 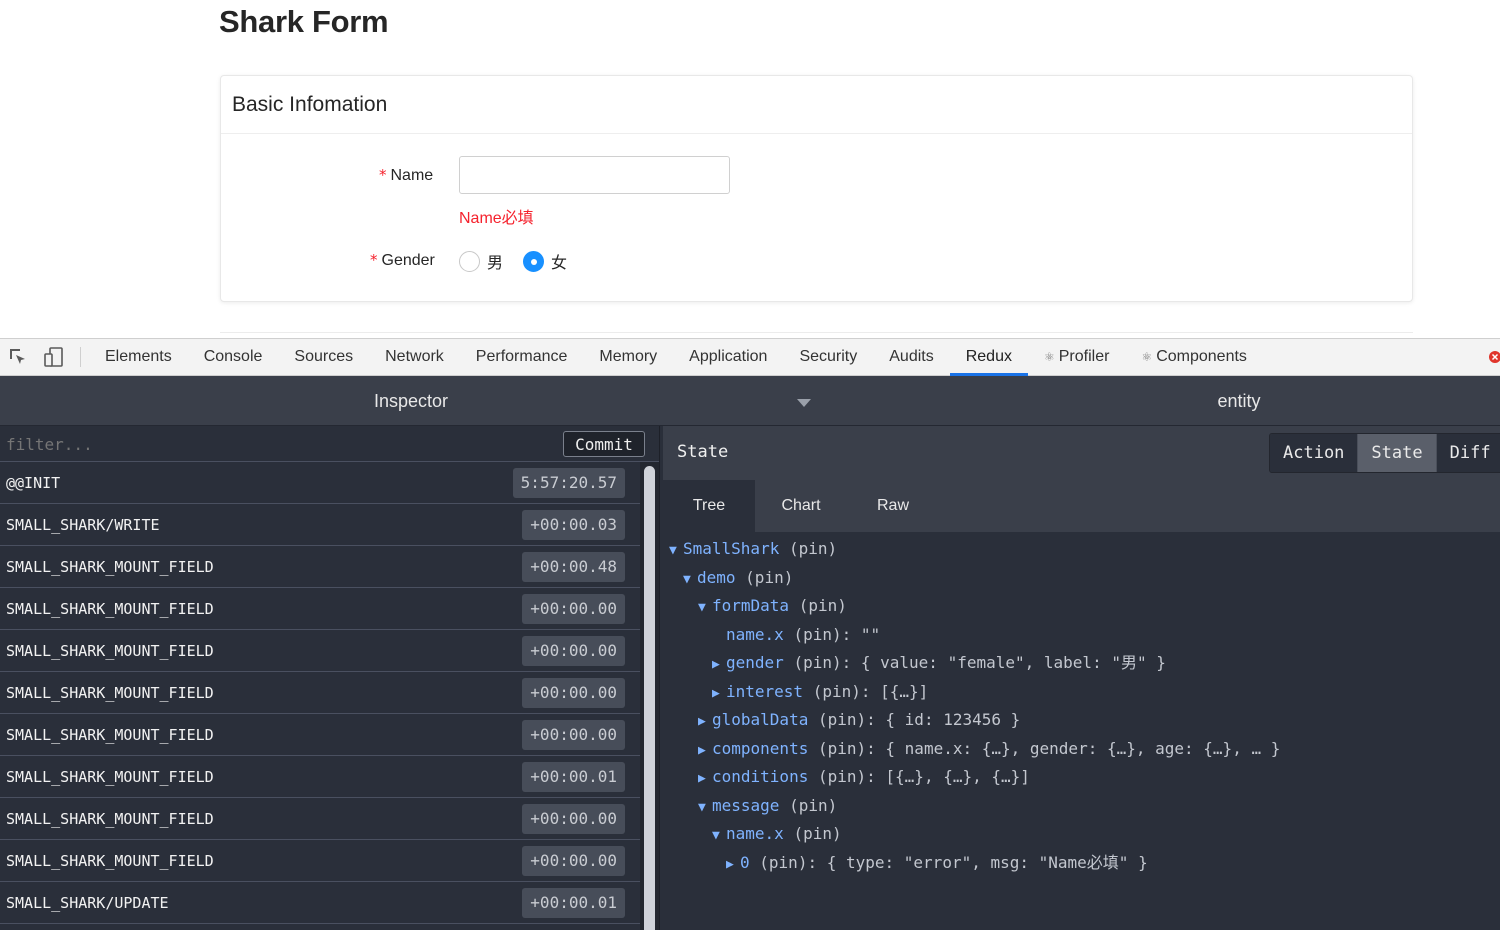 I want to click on subtab-tree: Tree, so click(x=709, y=506).